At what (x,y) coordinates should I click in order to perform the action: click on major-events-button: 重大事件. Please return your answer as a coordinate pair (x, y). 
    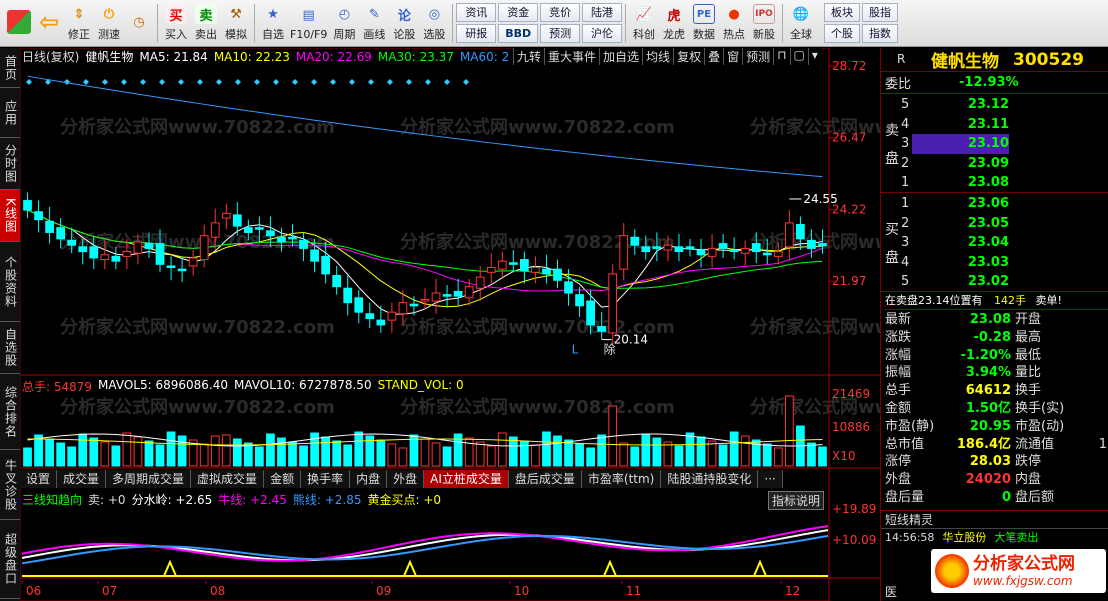
    Looking at the image, I should click on (571, 56).